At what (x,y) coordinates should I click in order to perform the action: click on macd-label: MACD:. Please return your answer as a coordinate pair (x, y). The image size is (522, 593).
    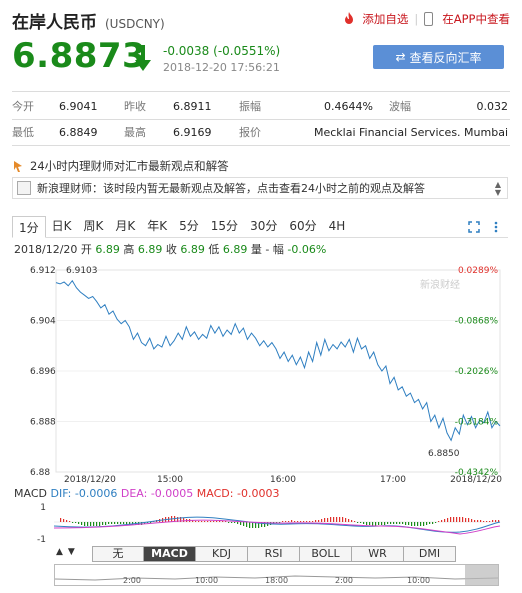
    Looking at the image, I should click on (215, 493).